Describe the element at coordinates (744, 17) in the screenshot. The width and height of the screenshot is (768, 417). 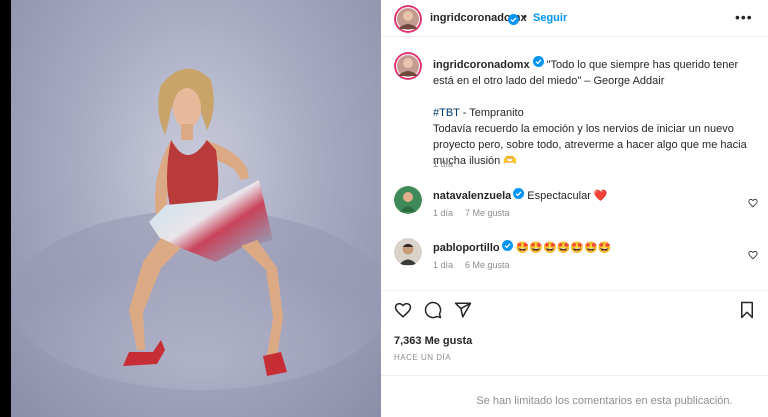
I see `more-options-icon: •••` at that location.